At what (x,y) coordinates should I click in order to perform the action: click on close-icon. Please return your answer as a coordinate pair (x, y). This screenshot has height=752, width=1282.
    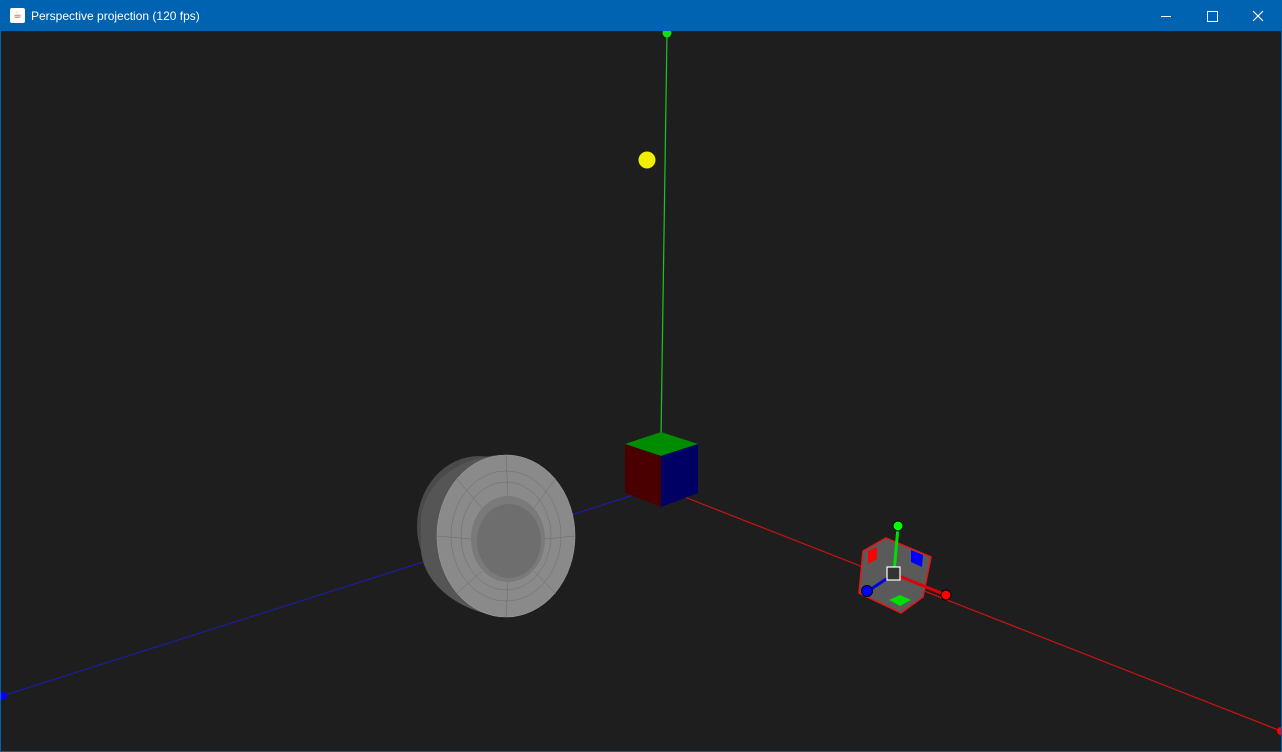
    Looking at the image, I should click on (1258, 16).